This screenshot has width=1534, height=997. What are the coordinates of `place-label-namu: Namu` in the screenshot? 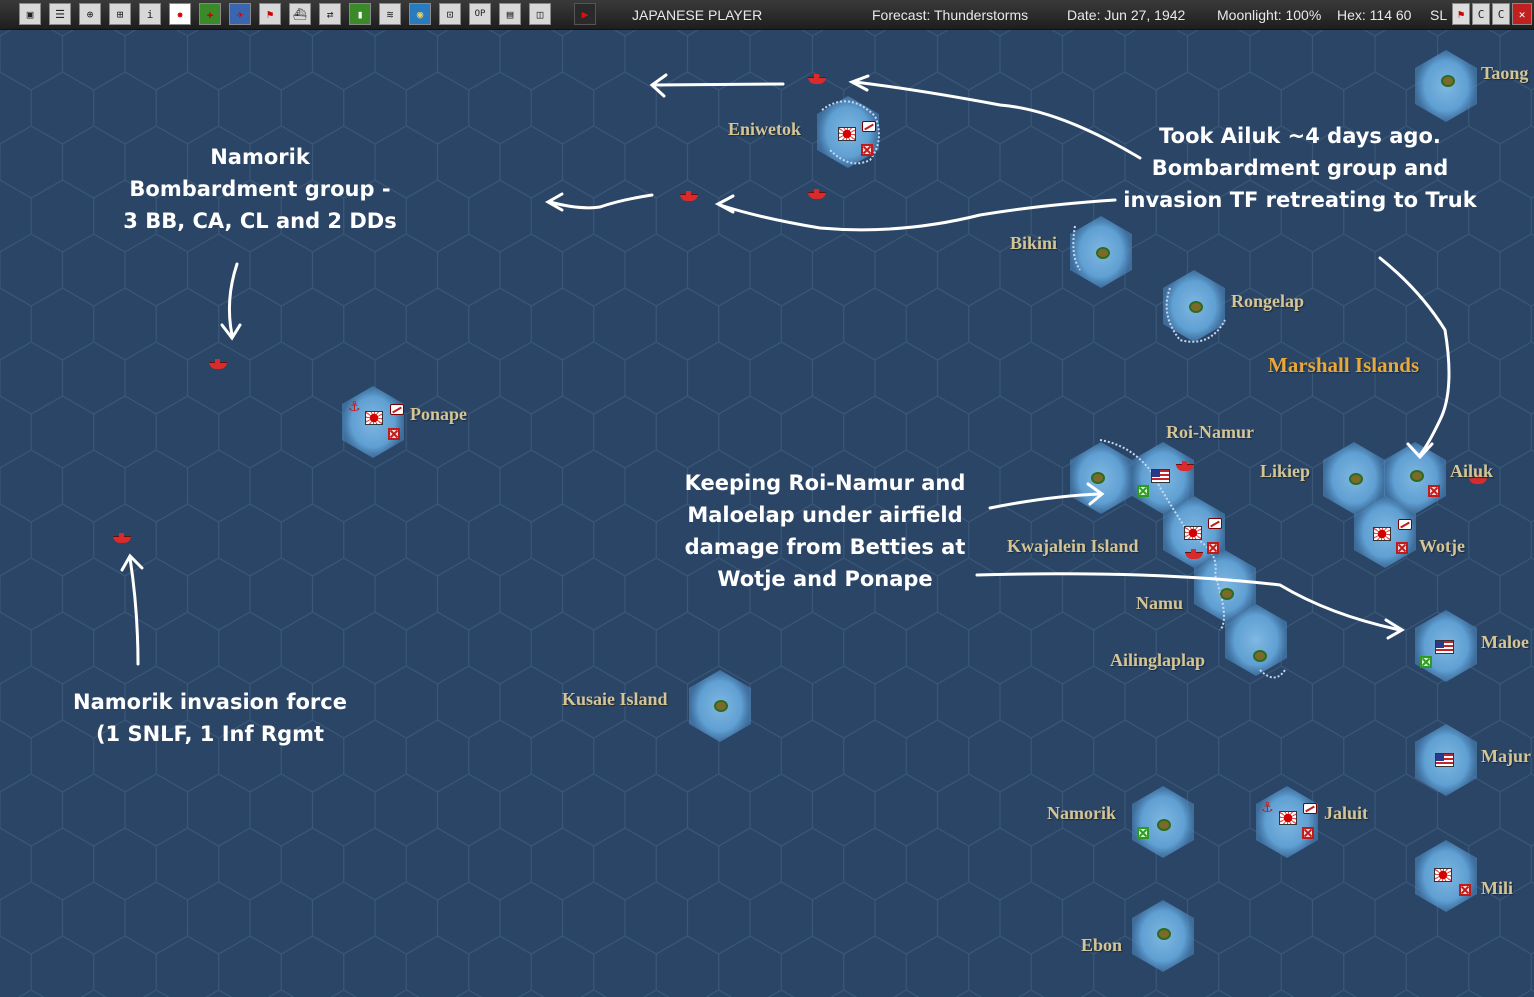 It's located at (1160, 603).